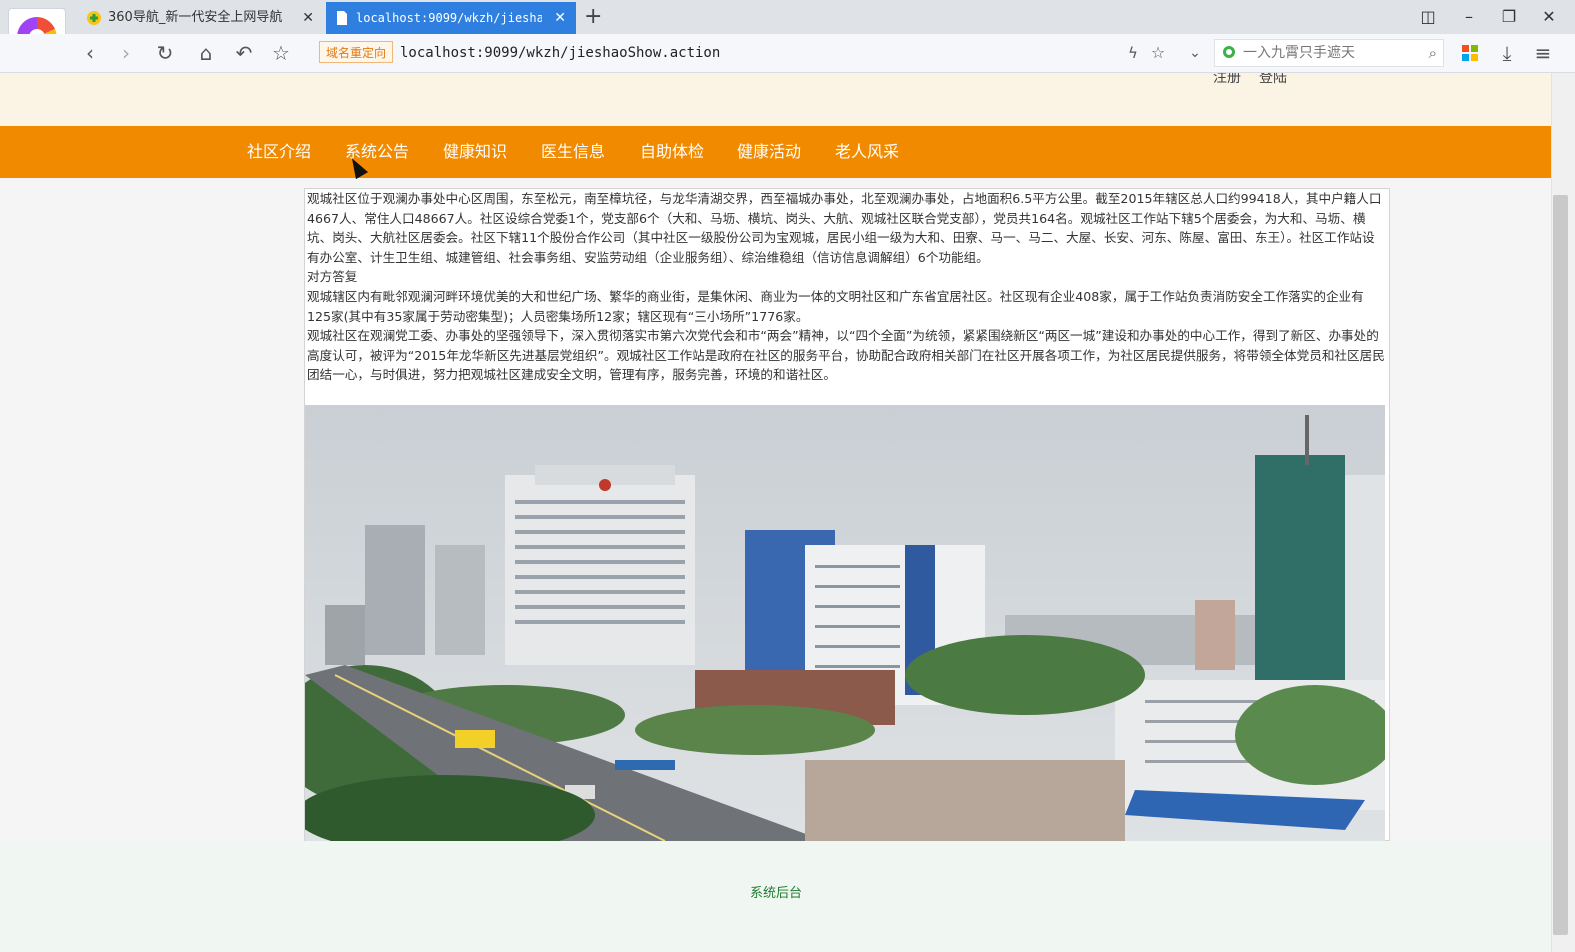  What do you see at coordinates (1549, 17) in the screenshot?
I see `close-window-button: ✕` at bounding box center [1549, 17].